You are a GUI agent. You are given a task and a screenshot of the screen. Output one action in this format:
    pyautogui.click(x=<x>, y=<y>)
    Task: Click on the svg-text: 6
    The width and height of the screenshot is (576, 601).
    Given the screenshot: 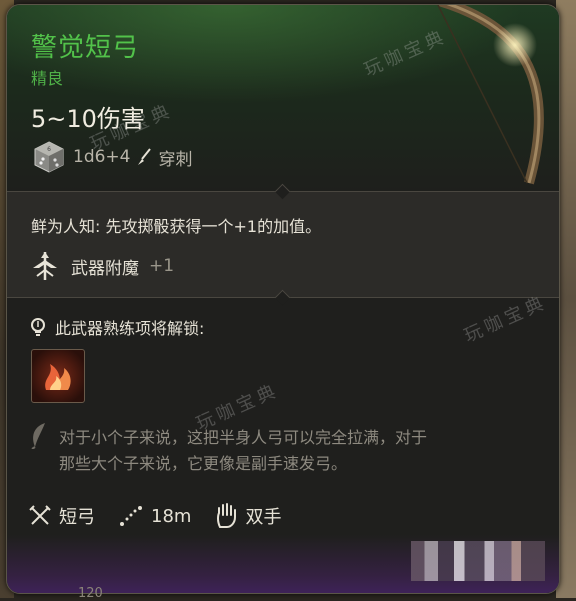 What is the action you would take?
    pyautogui.click(x=49, y=149)
    